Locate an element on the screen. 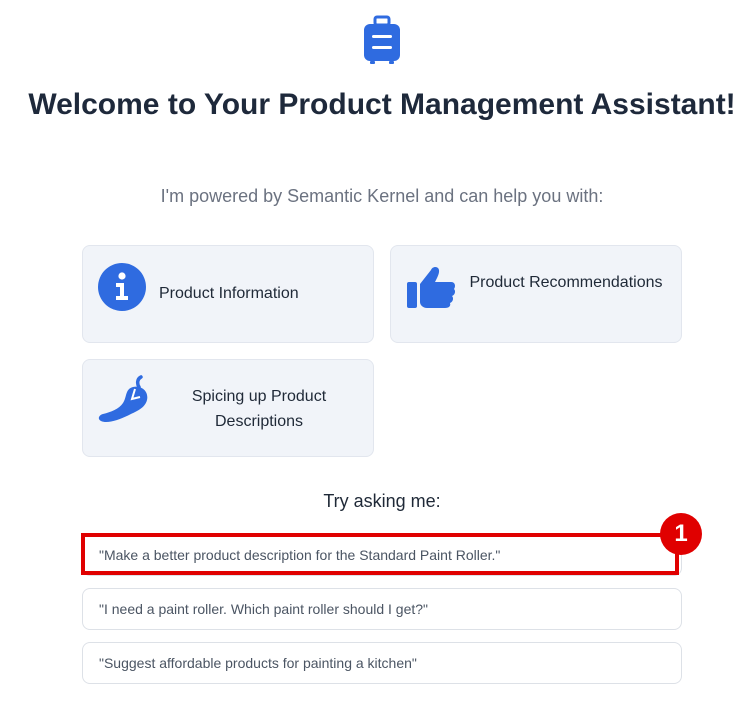 This screenshot has height=703, width=750. thumbs-up-icon is located at coordinates (431, 287).